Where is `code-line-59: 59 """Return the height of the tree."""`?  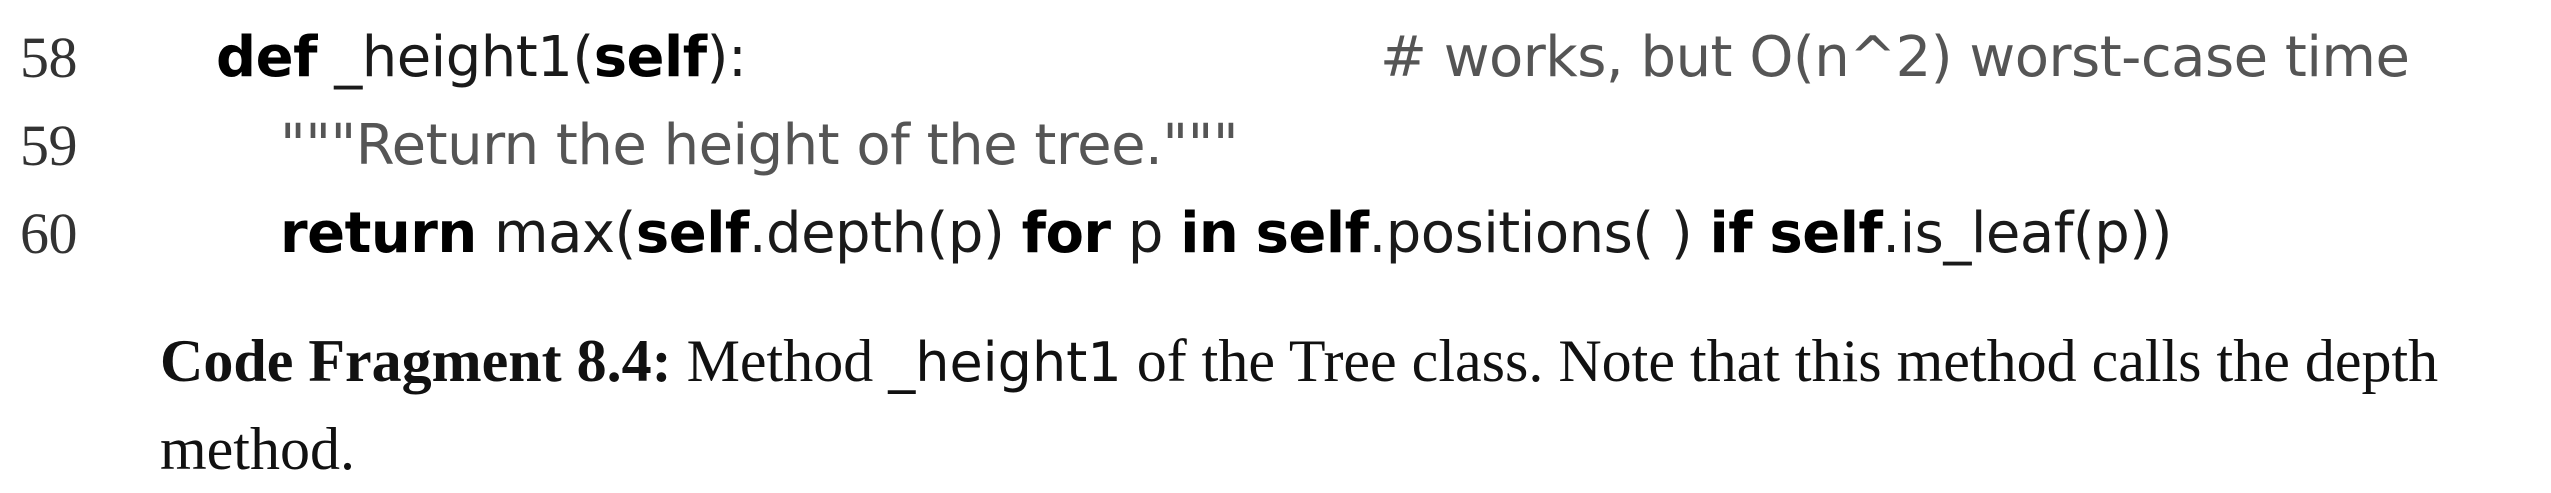
code-line-59: 59 """Return the height of the tree.""" is located at coordinates (619, 146).